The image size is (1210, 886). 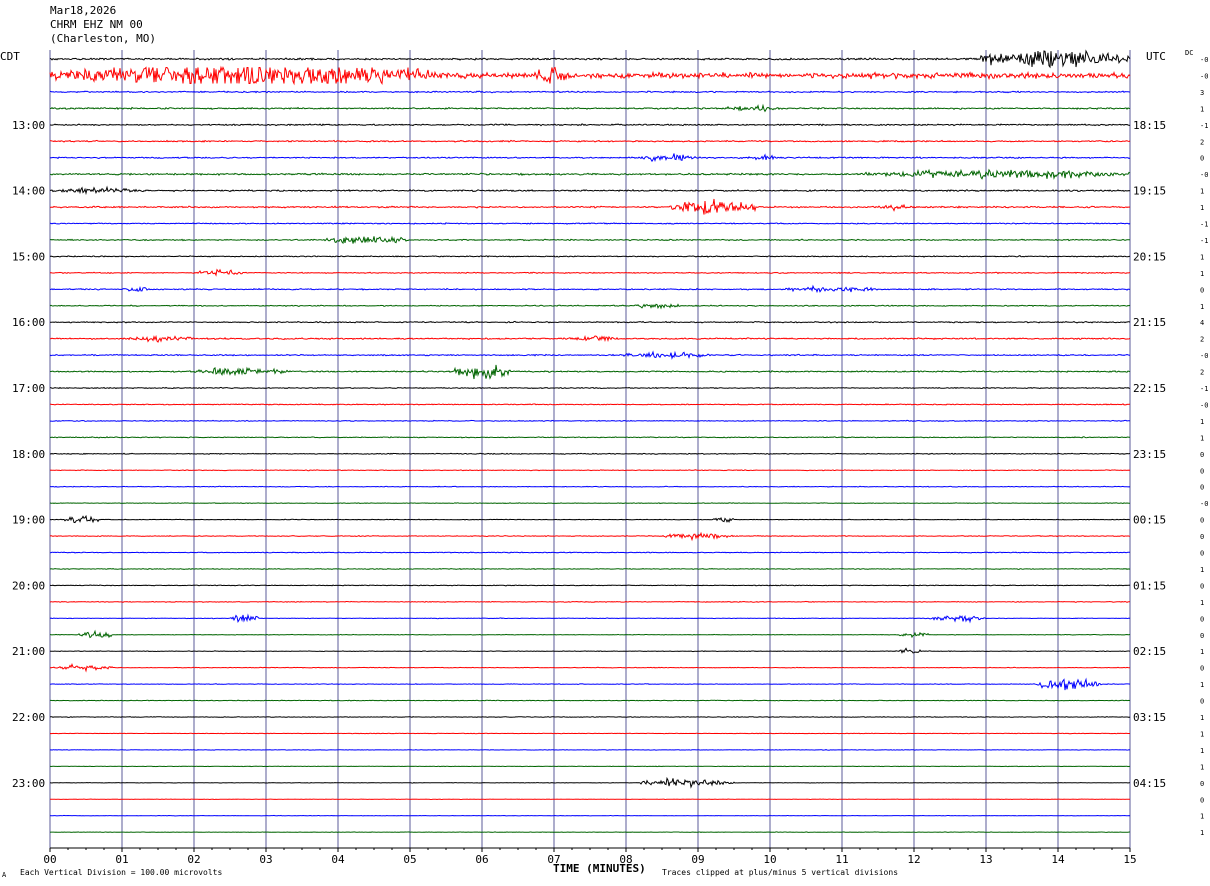 I want to click on xaxis-title: TIME (MINUTES), so click(x=599, y=868).